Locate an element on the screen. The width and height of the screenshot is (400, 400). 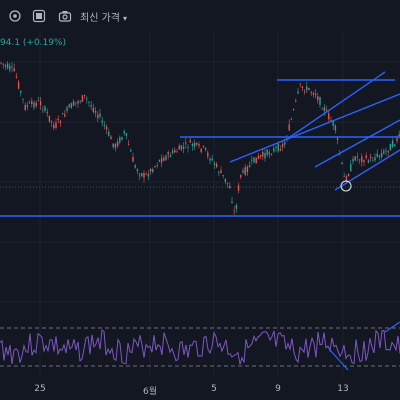
x-tick-label: 5 is located at coordinates (214, 389).